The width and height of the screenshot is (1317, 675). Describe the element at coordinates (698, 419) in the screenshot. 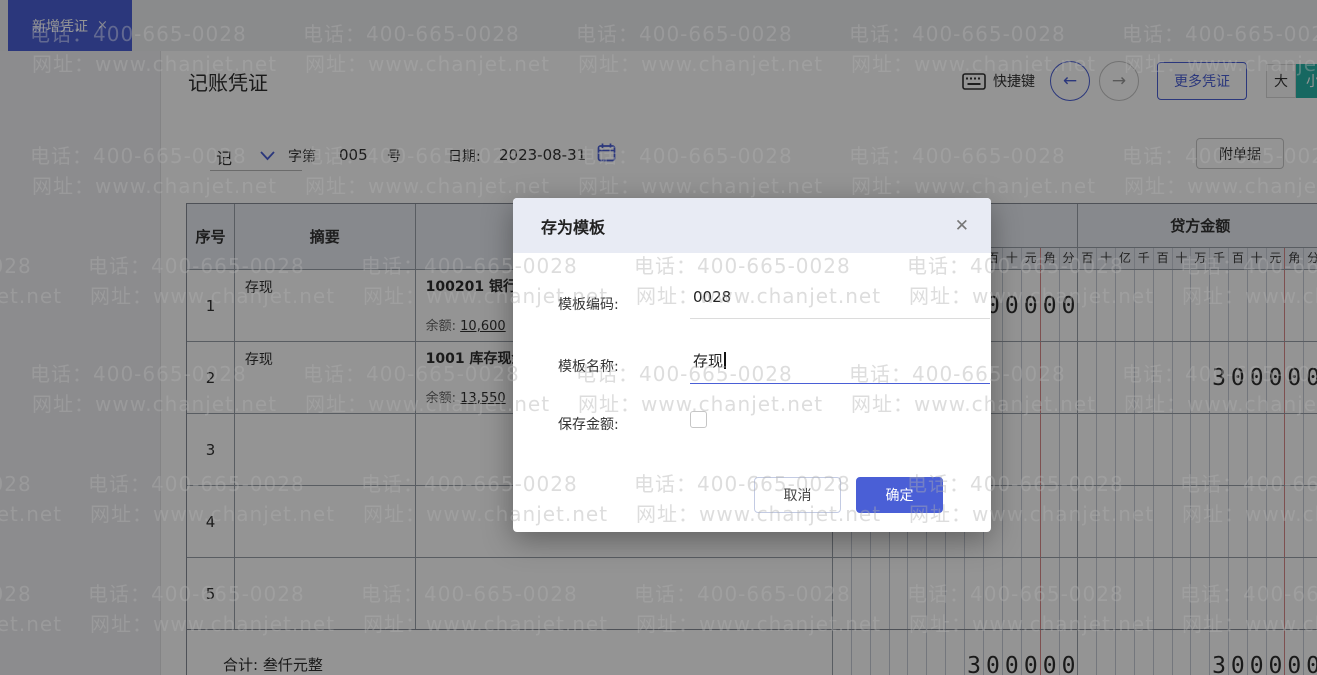

I see `save-amount-checkbox` at that location.